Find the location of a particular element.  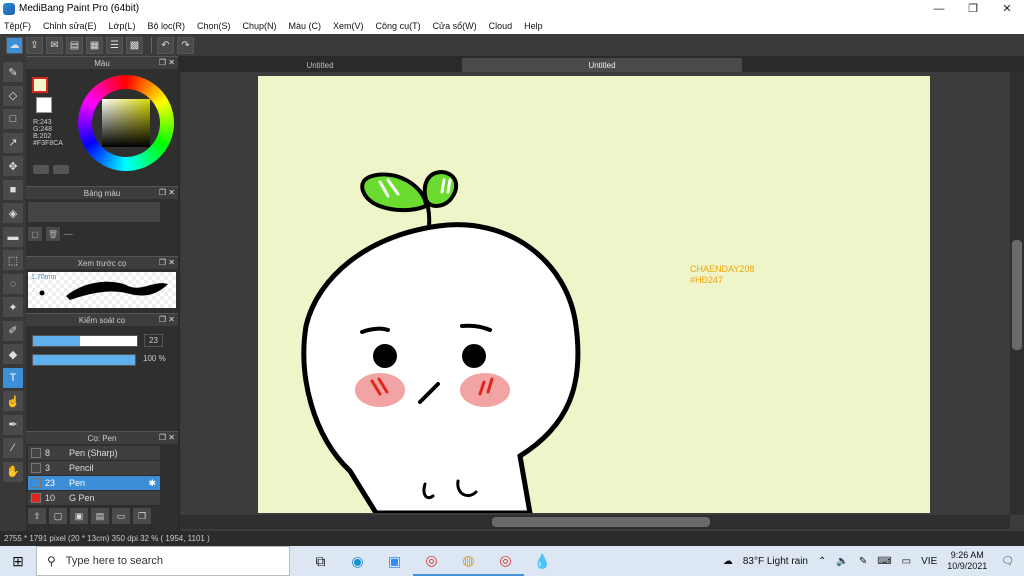

menu-edit: Chỉnh sửa(E) is located at coordinates (70, 26).